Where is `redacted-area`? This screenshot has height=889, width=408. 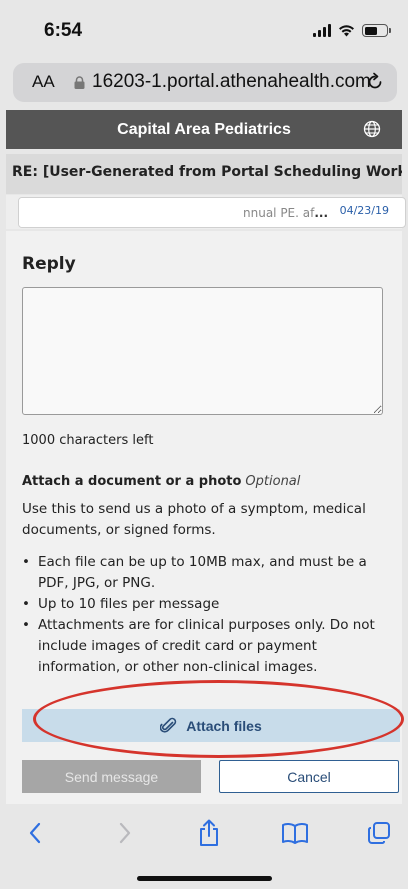 redacted-area is located at coordinates (119, 212).